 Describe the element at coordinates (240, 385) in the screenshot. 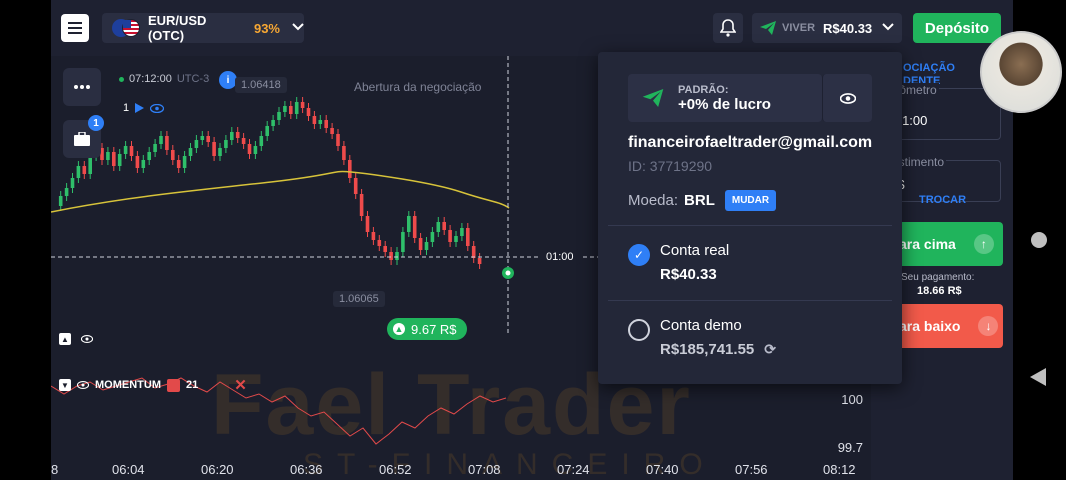

I see `close-x-icon: ✕` at that location.